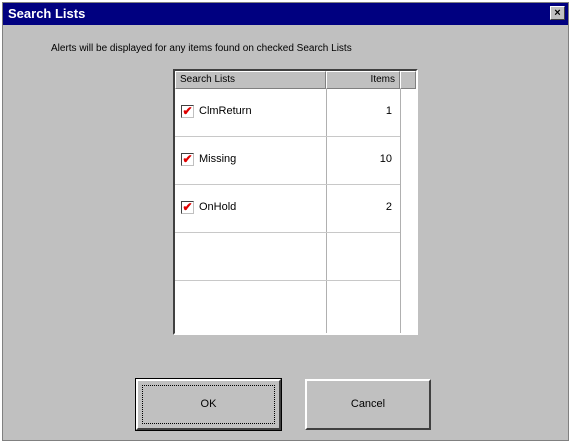  I want to click on close-icon: ×, so click(557, 13).